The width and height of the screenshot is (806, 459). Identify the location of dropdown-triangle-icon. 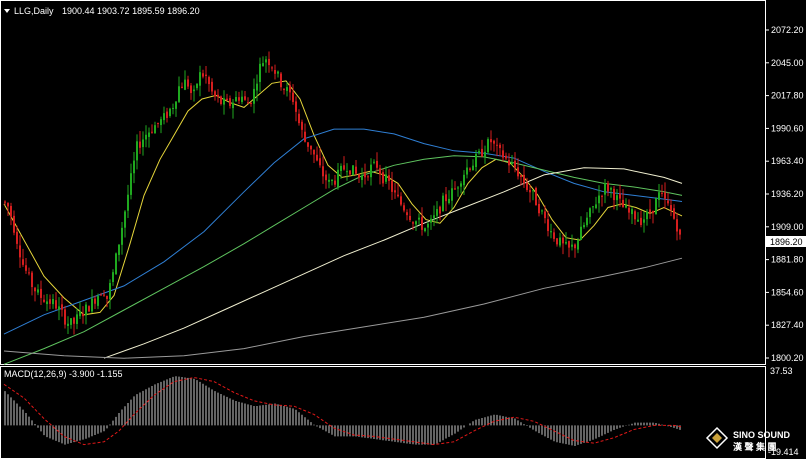
(7, 11).